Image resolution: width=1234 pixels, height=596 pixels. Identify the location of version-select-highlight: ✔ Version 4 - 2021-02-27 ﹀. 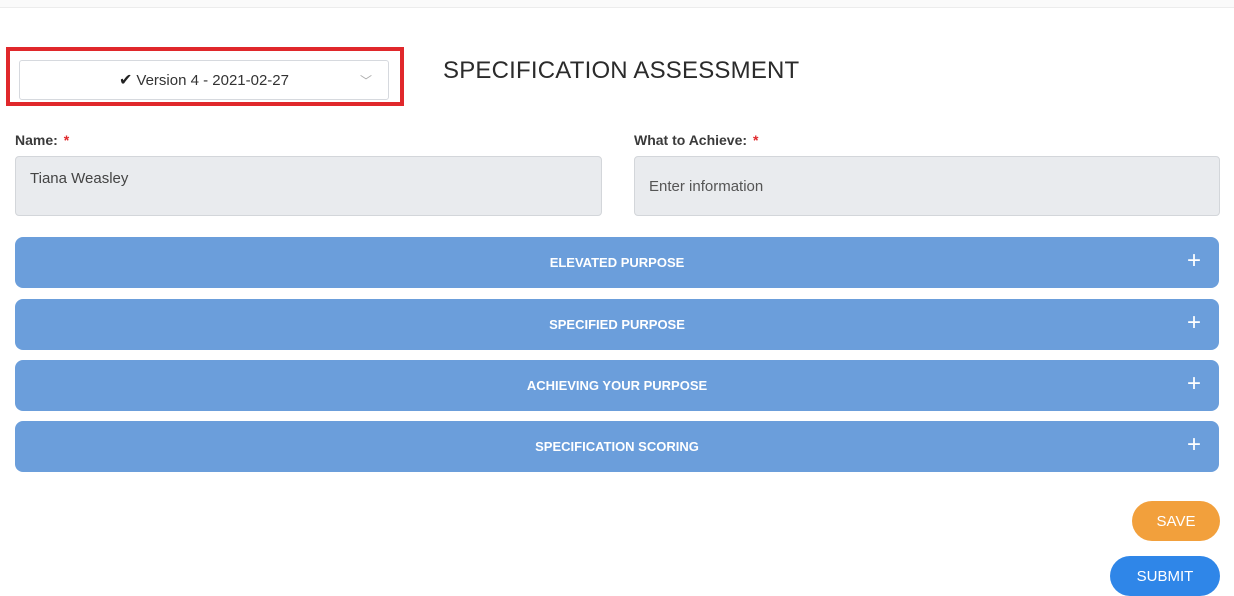
(205, 76).